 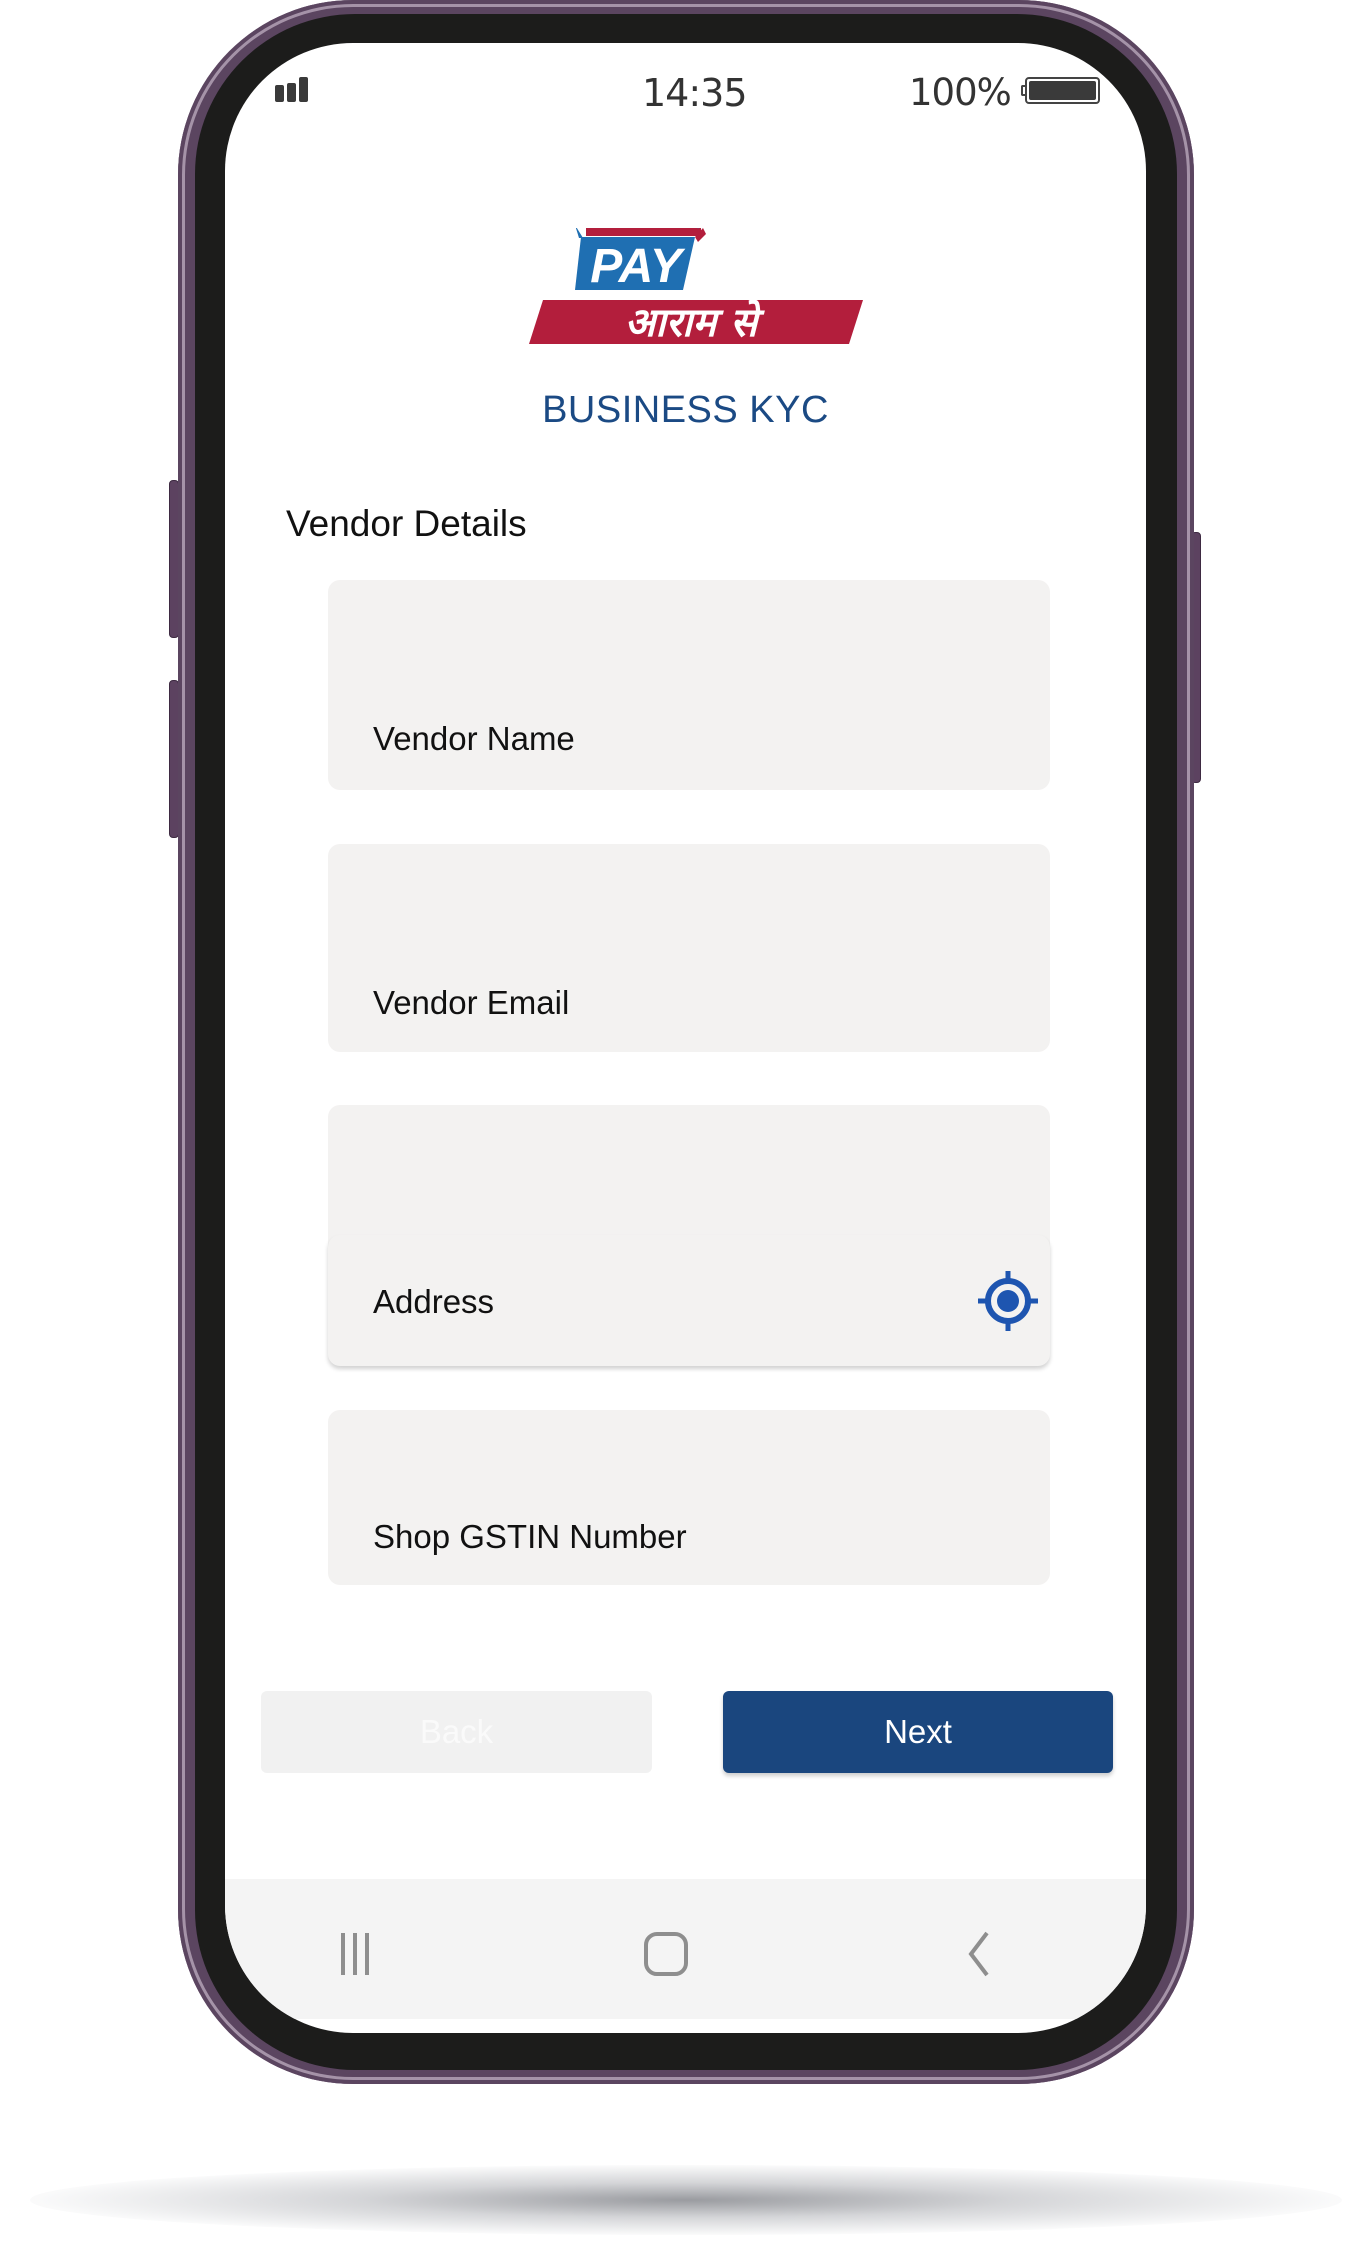 I want to click on battery-percent: 100%, so click(x=960, y=92).